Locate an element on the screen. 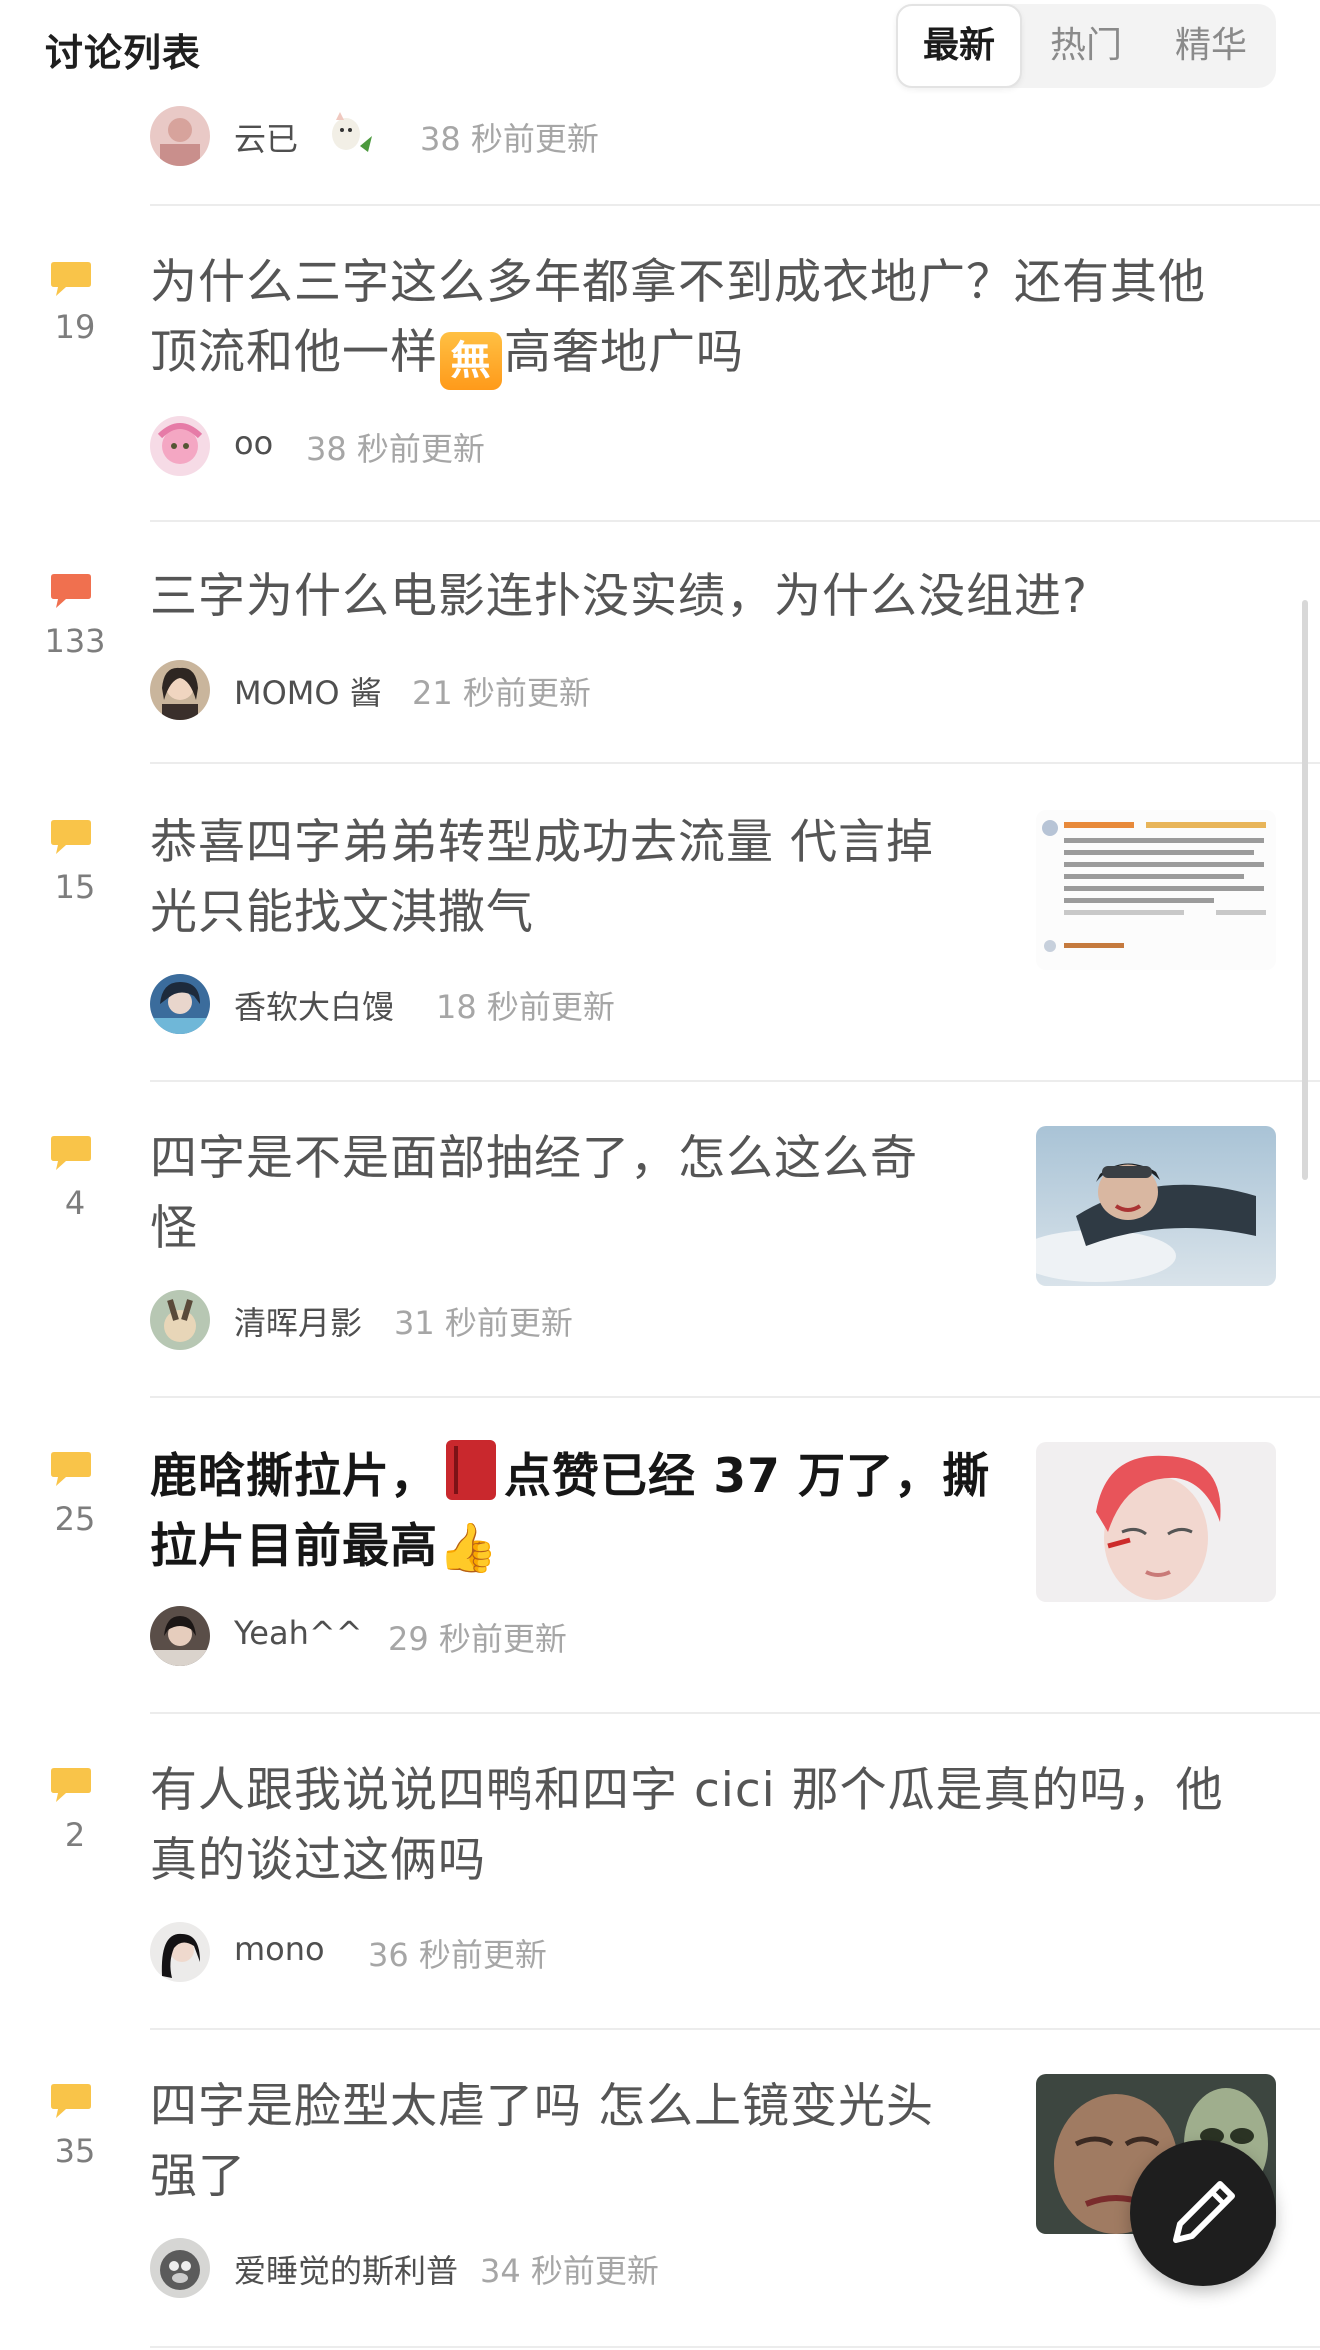 Image resolution: width=1320 pixels, height=2350 pixels. tab-hot: 热门 is located at coordinates (1086, 46).